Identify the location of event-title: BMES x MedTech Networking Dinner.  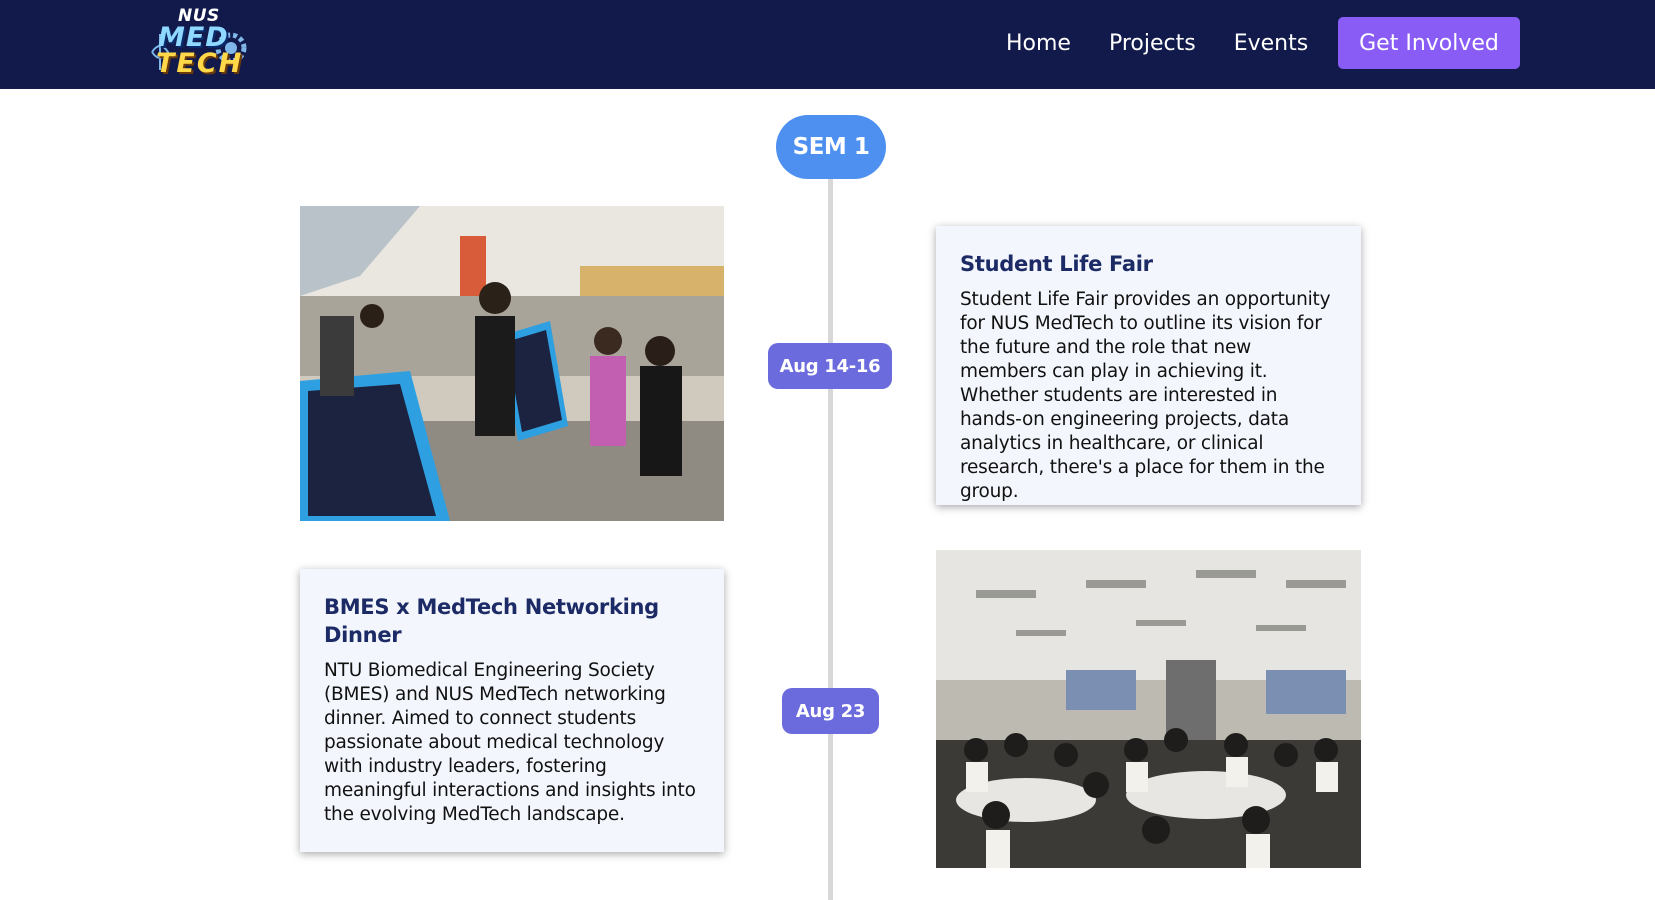
(491, 621).